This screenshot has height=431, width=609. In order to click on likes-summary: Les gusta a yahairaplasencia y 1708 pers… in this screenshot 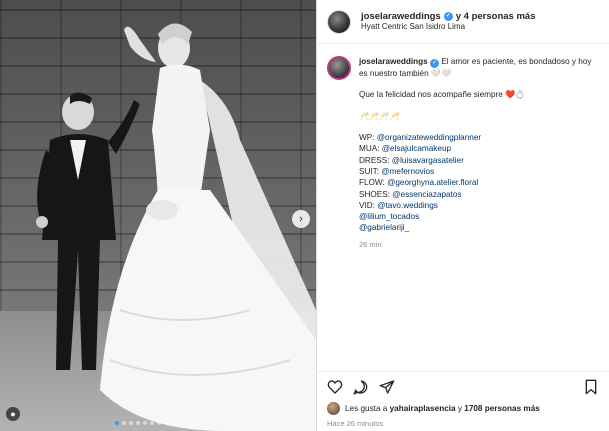, I will do `click(463, 408)`.